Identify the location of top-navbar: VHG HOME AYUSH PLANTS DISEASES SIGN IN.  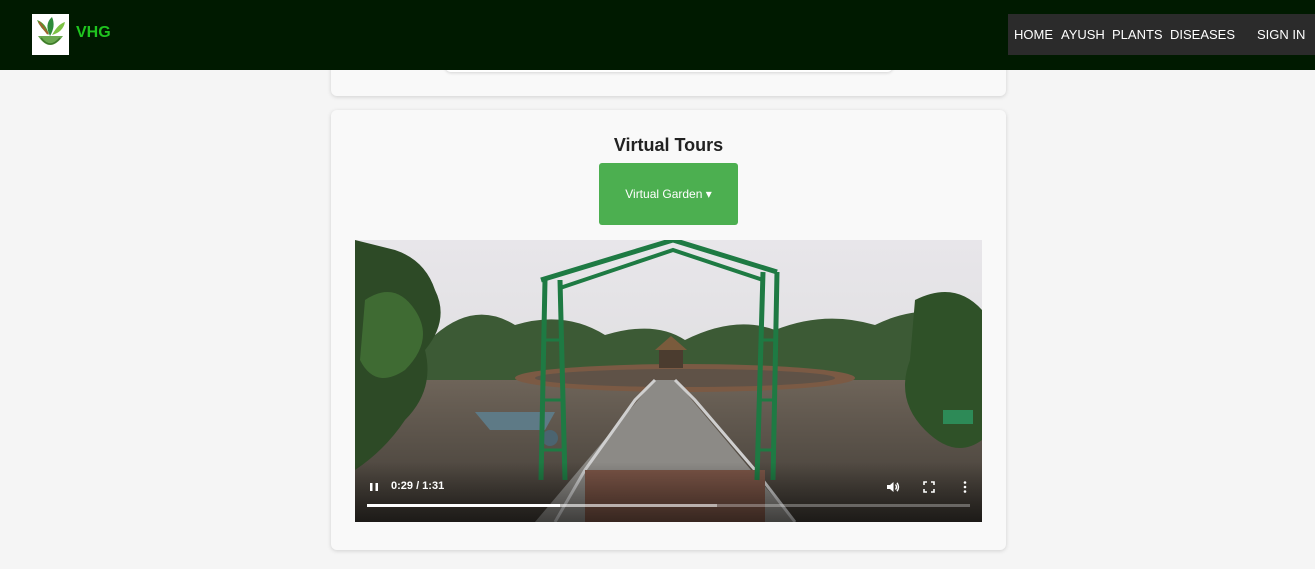
(657, 35).